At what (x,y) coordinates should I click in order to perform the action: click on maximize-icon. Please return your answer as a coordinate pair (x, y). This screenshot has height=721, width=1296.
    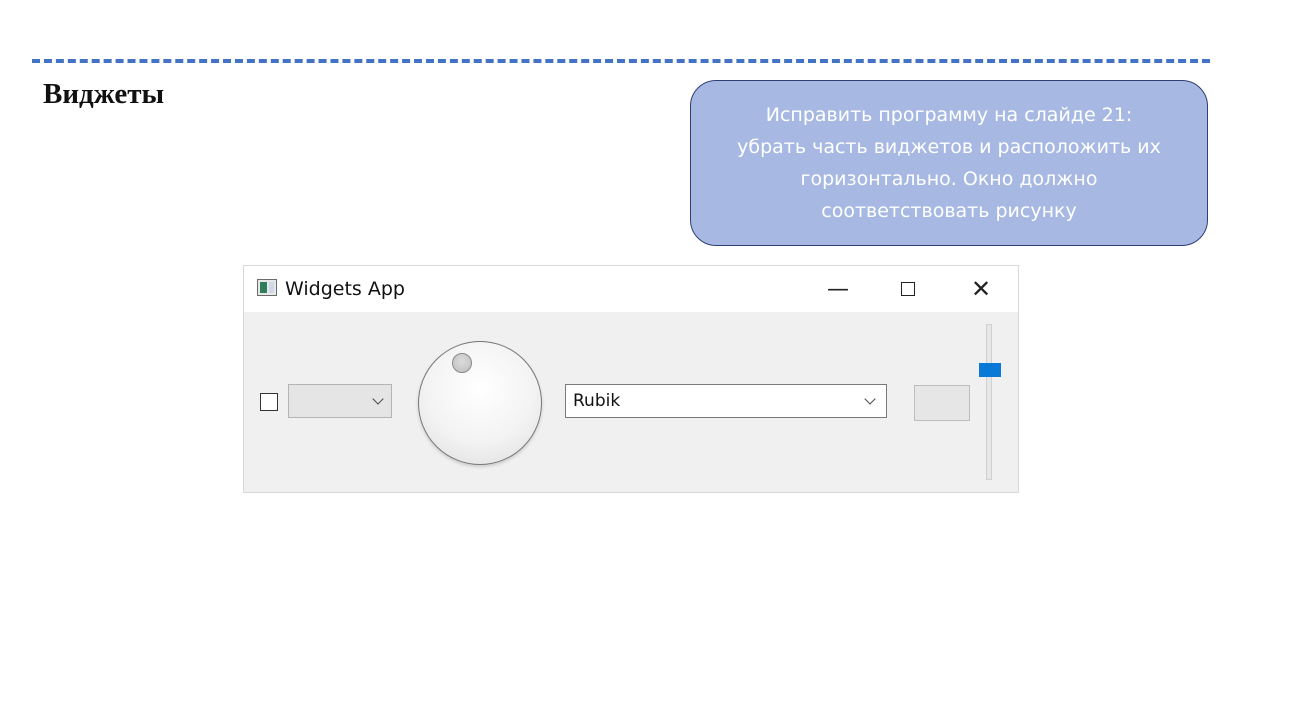
    Looking at the image, I should click on (908, 289).